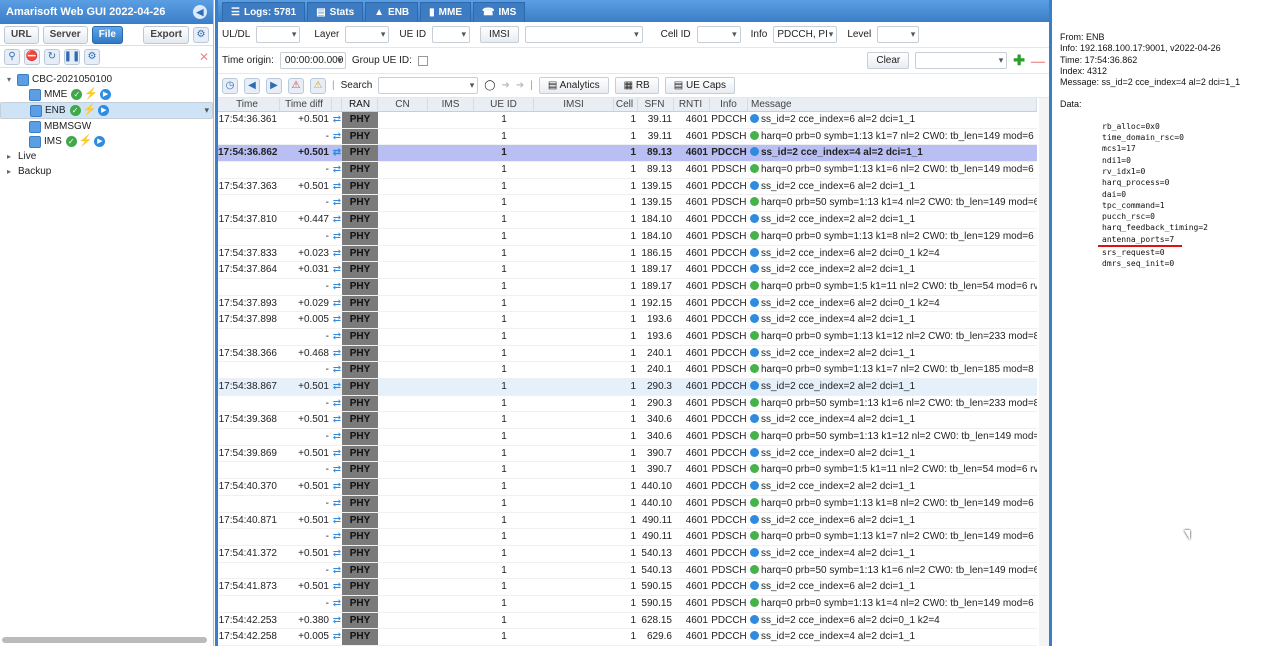 The width and height of the screenshot is (1280, 646). What do you see at coordinates (106, 171) in the screenshot?
I see `tree-node-backup: ▸ Backup` at bounding box center [106, 171].